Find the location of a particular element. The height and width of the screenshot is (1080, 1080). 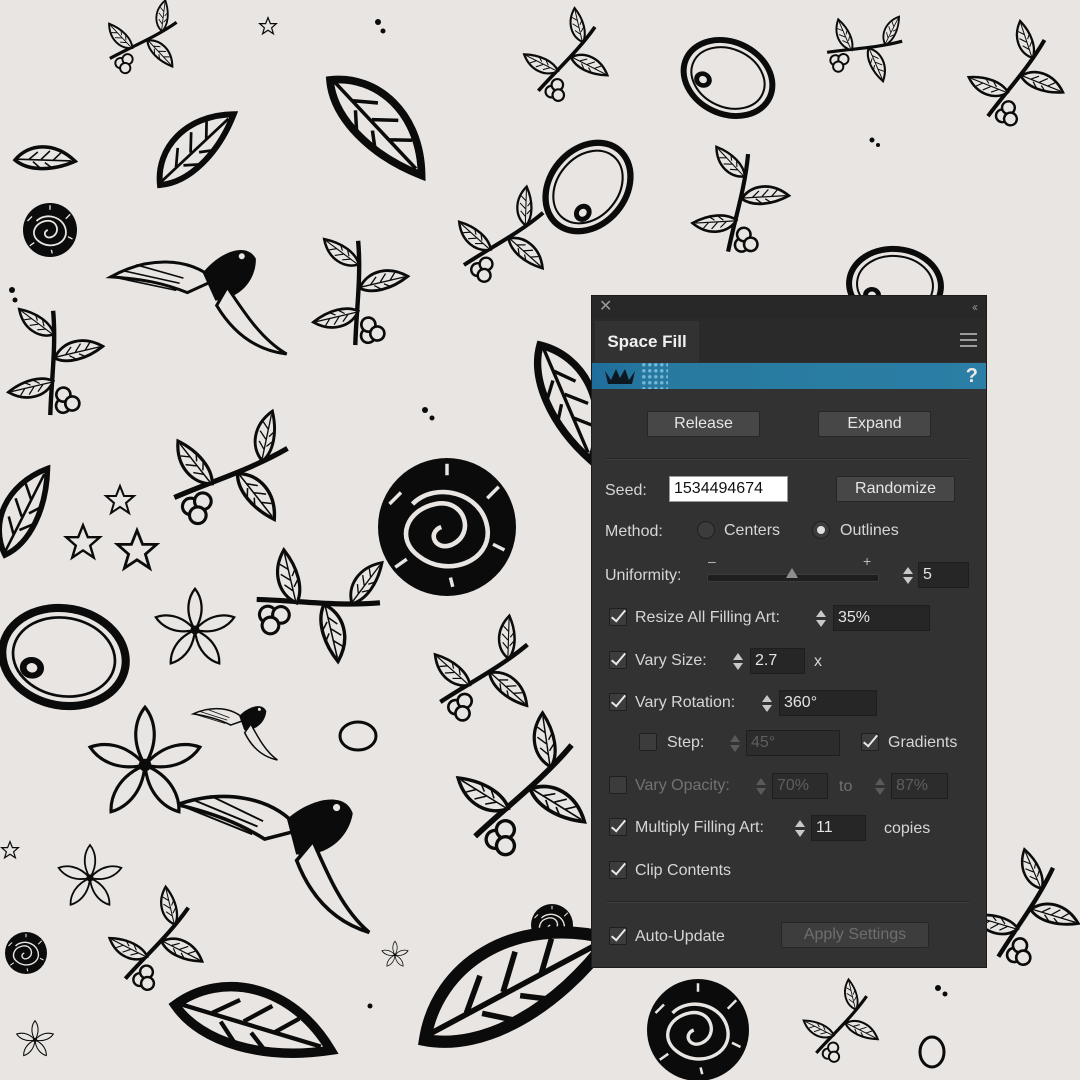

uniformity-label: Uniformity: is located at coordinates (643, 575).